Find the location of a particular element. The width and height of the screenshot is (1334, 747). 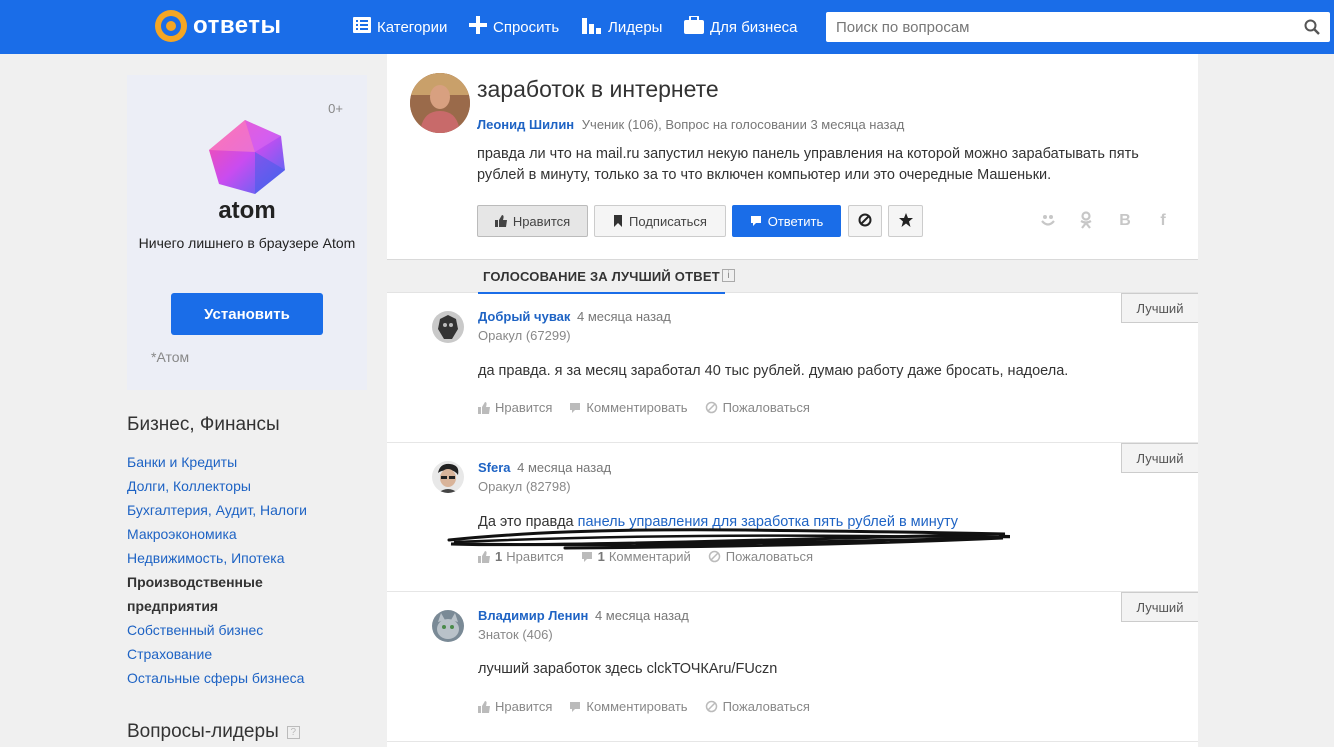

category-item: Недвижимость, Ипотека is located at coordinates (242, 558).